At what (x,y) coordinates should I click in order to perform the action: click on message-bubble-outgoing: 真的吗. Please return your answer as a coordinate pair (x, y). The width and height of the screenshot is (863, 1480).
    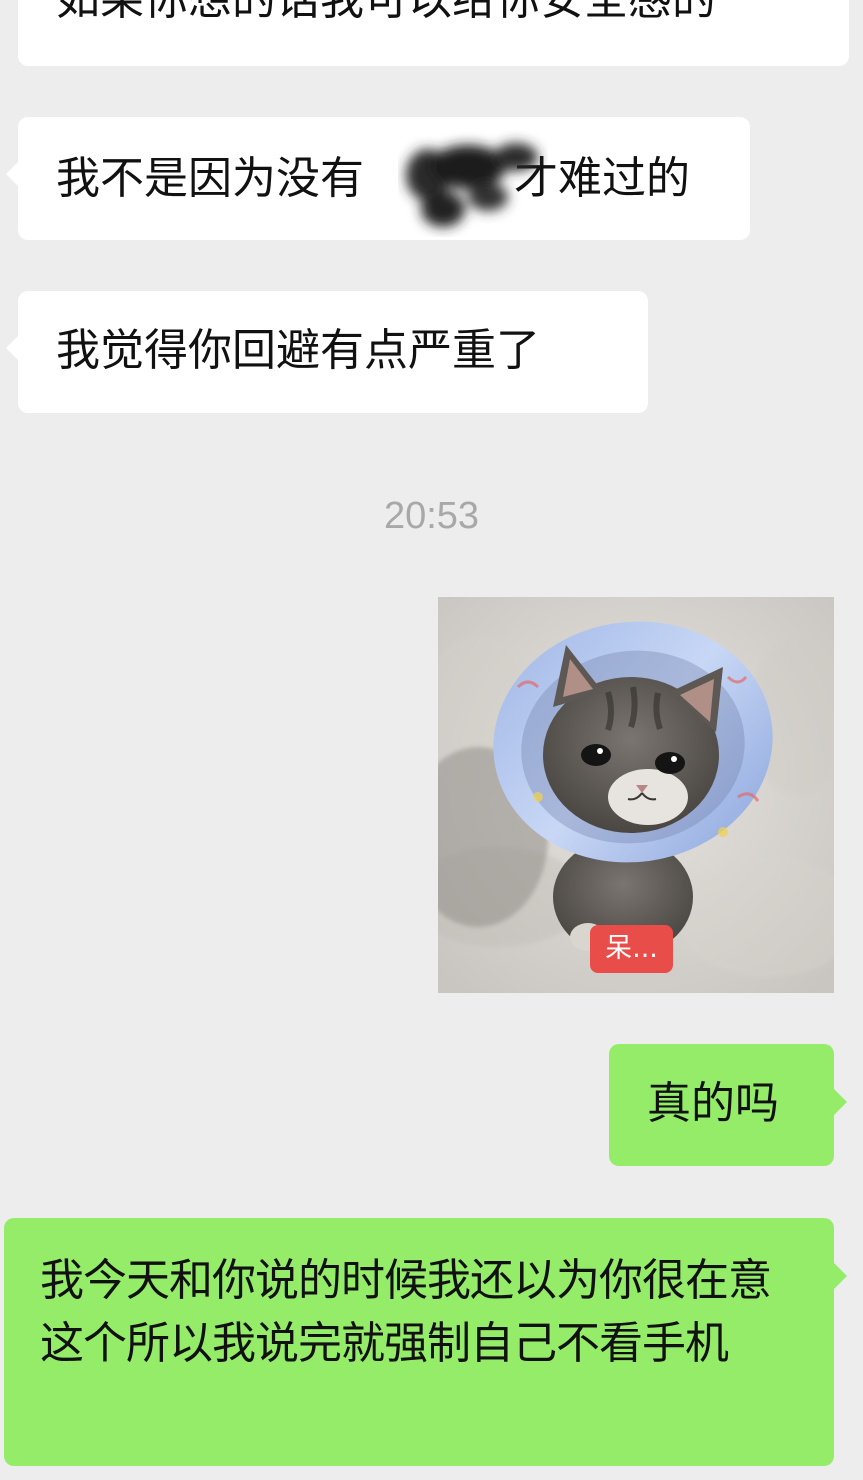
    Looking at the image, I should click on (728, 1105).